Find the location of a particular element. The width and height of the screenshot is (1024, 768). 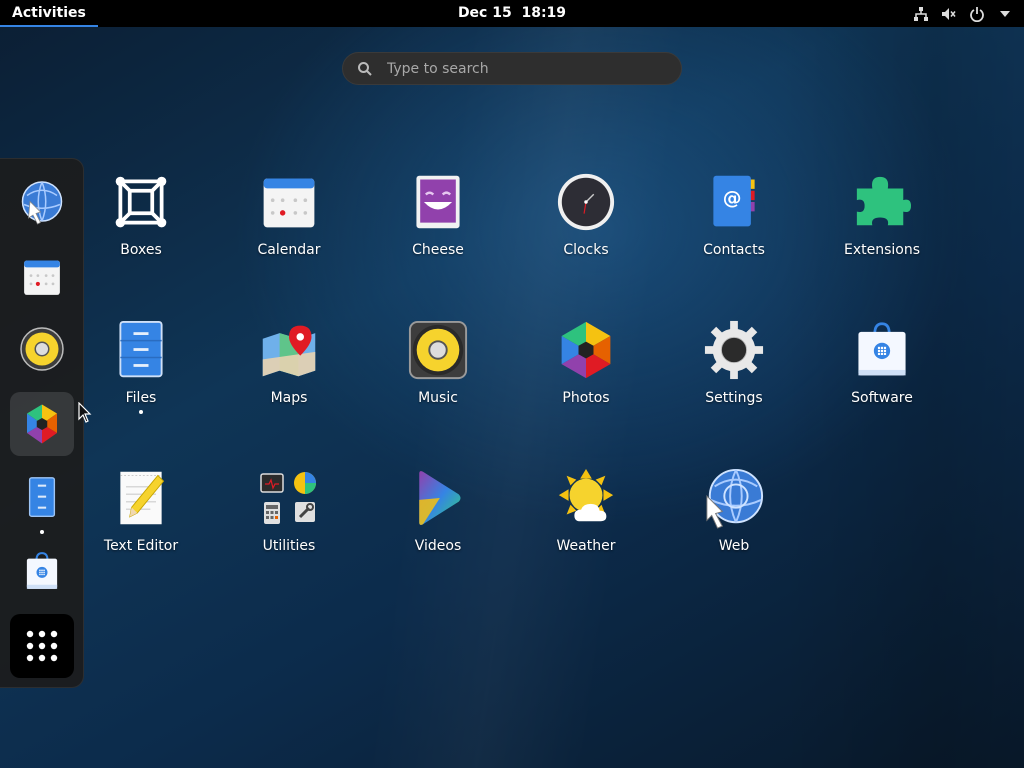

app-maps: Maps is located at coordinates (289, 378).